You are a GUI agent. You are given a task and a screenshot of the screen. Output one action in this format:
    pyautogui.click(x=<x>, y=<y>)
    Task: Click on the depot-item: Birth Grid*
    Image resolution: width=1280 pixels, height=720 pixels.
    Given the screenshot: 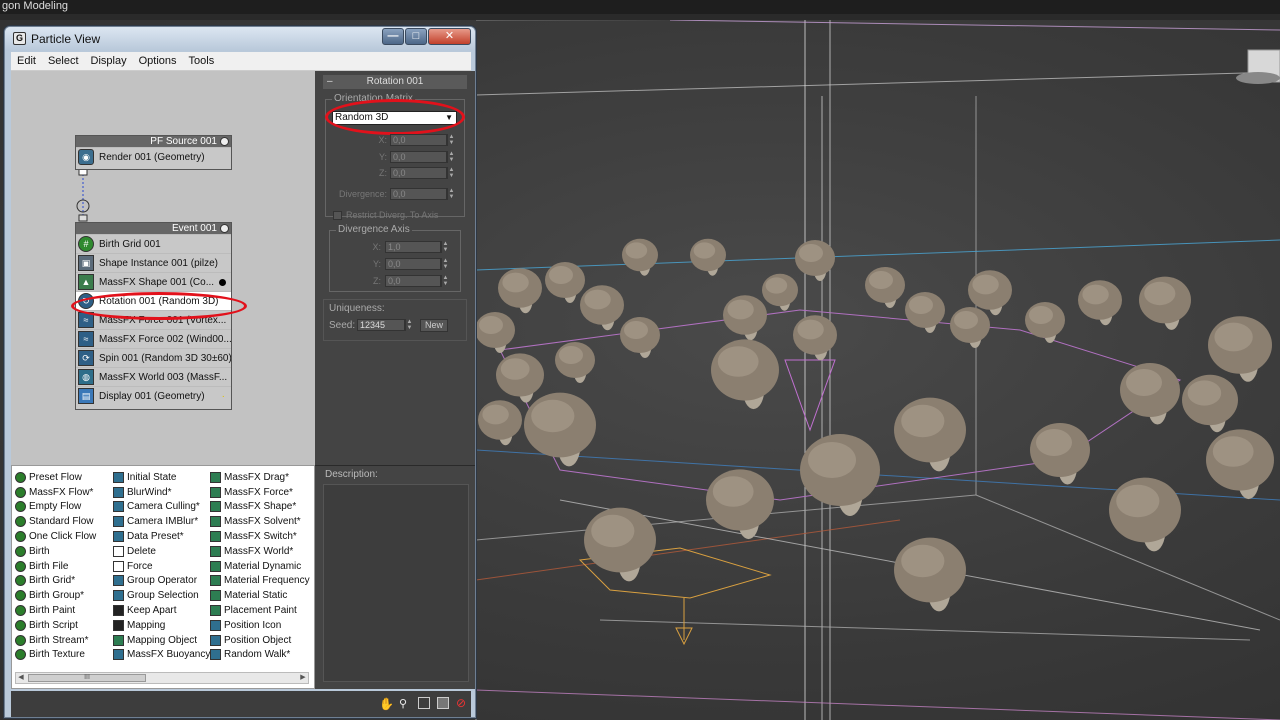 What is the action you would take?
    pyautogui.click(x=64, y=581)
    